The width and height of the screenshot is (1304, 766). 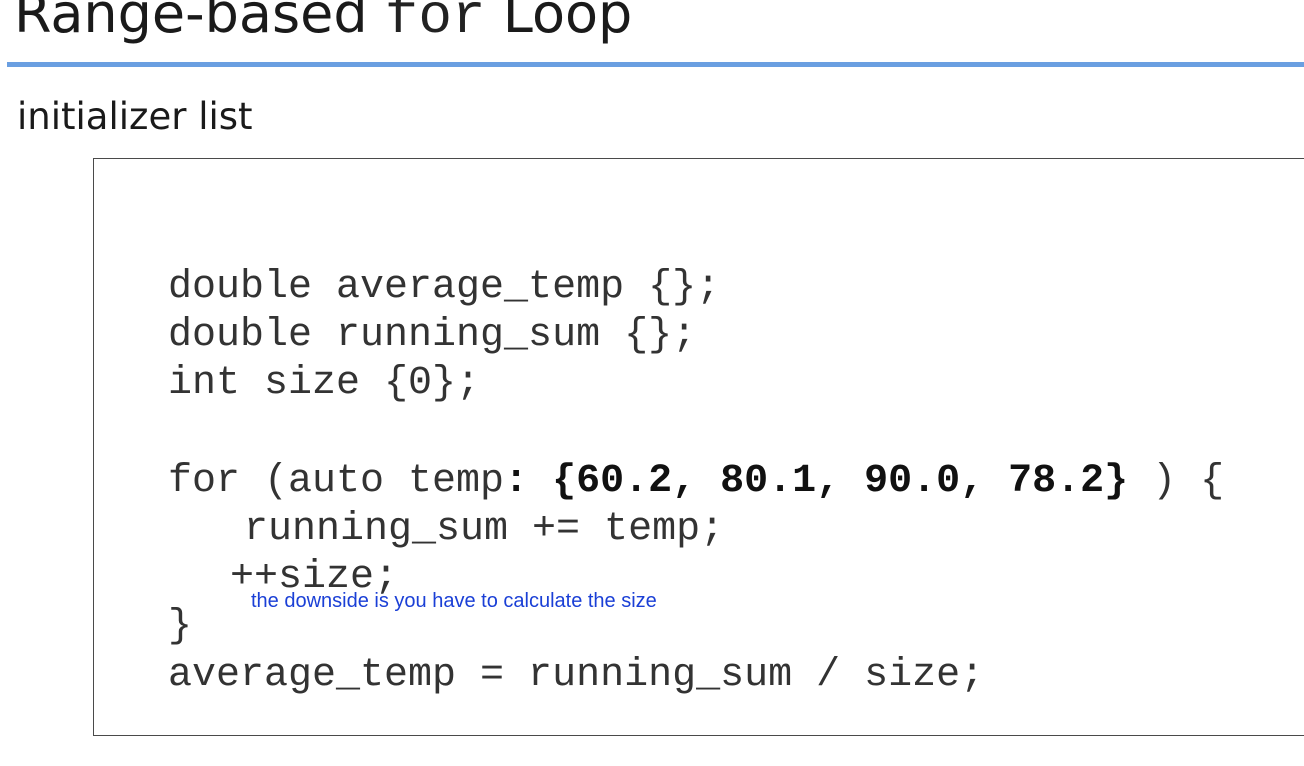 I want to click on code-line-5: running_sum += temp;, so click(x=484, y=529).